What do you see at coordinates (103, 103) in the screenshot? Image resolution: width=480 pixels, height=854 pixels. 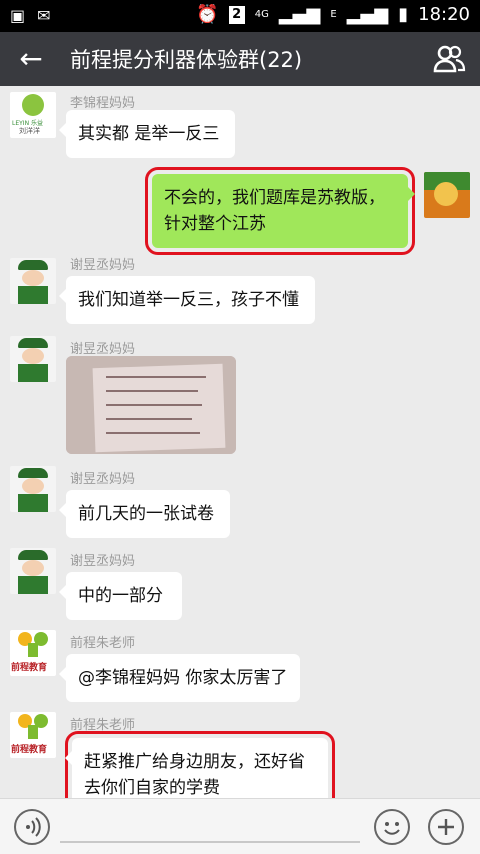 I see `sender-name: 李锦程妈妈` at bounding box center [103, 103].